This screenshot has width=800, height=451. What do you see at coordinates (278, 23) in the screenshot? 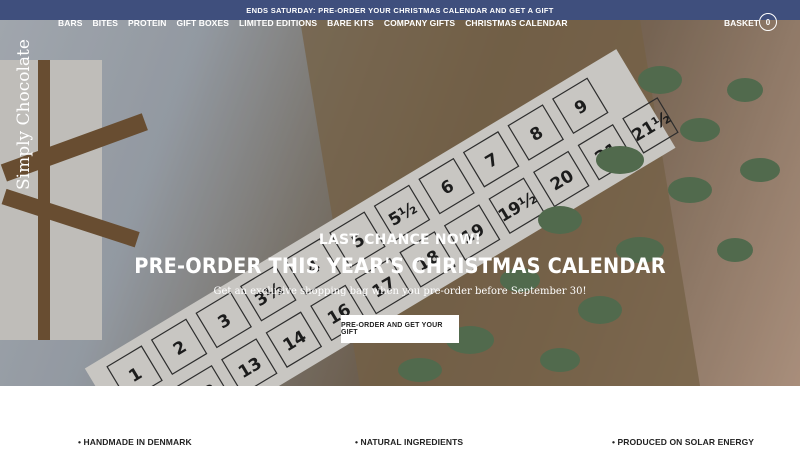
I see `nav-item-limited-editions: LIMITED EDITIONS` at bounding box center [278, 23].